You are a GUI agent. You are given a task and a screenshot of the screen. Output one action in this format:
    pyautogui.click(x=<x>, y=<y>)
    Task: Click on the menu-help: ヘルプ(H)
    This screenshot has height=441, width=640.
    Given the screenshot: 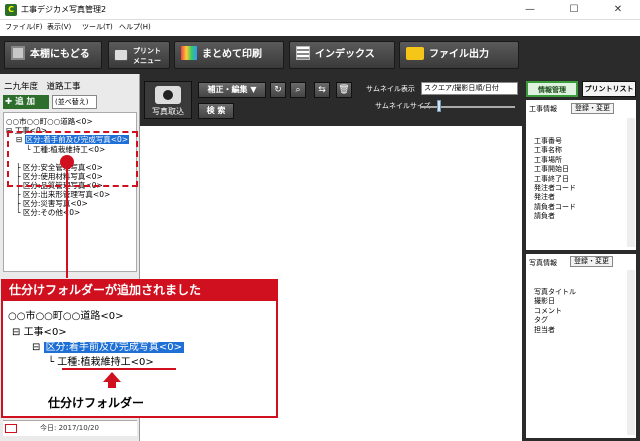 What is the action you would take?
    pyautogui.click(x=135, y=27)
    